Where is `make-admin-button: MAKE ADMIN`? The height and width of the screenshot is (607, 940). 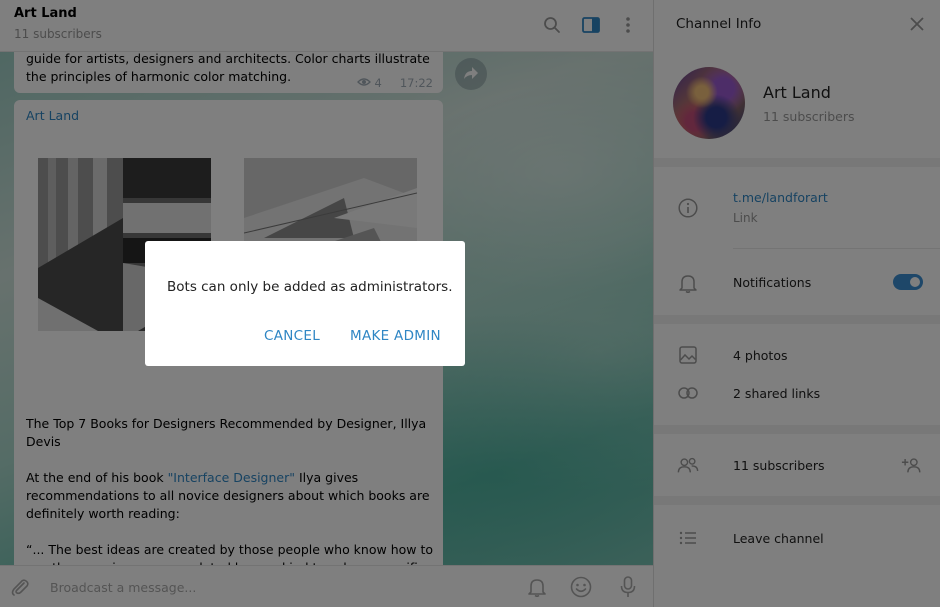 make-admin-button: MAKE ADMIN is located at coordinates (395, 336).